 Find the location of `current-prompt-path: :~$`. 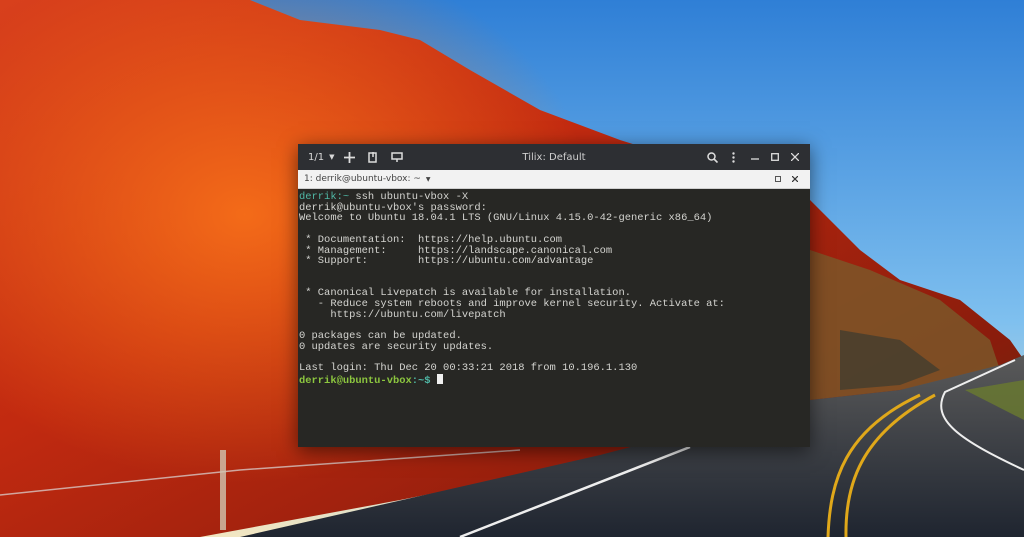

current-prompt-path: :~$ is located at coordinates (424, 380).